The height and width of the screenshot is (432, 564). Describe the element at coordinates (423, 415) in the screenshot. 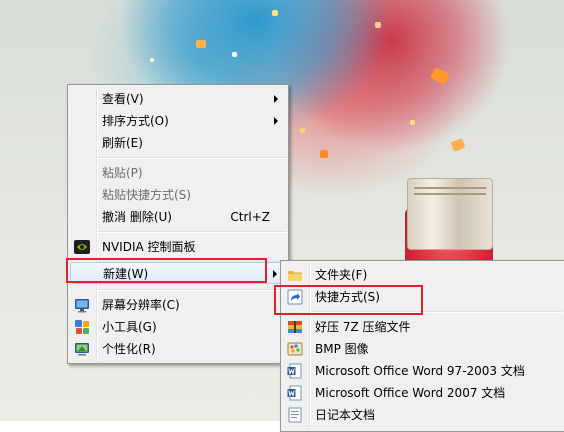

I see `submenu-item-text-document: 日记本文档` at that location.